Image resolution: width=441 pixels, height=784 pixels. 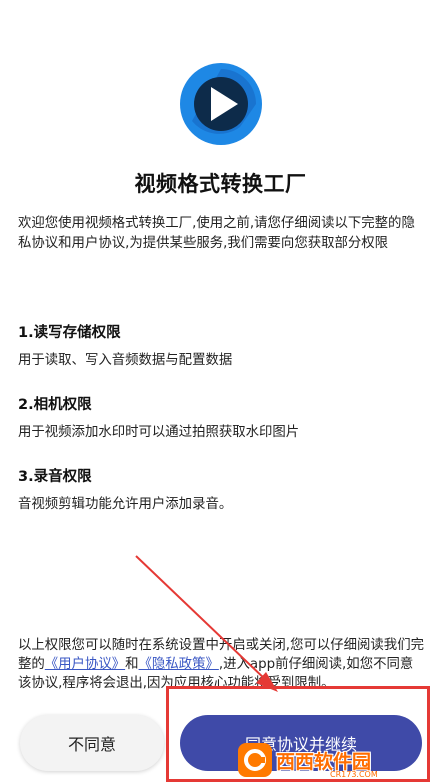 I want to click on disagree-button: 不同意, so click(x=92, y=743).